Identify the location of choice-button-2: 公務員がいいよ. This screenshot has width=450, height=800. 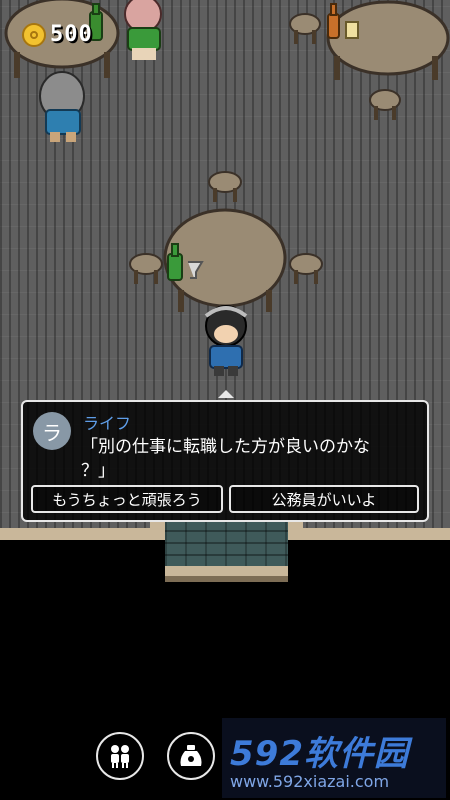
(324, 499).